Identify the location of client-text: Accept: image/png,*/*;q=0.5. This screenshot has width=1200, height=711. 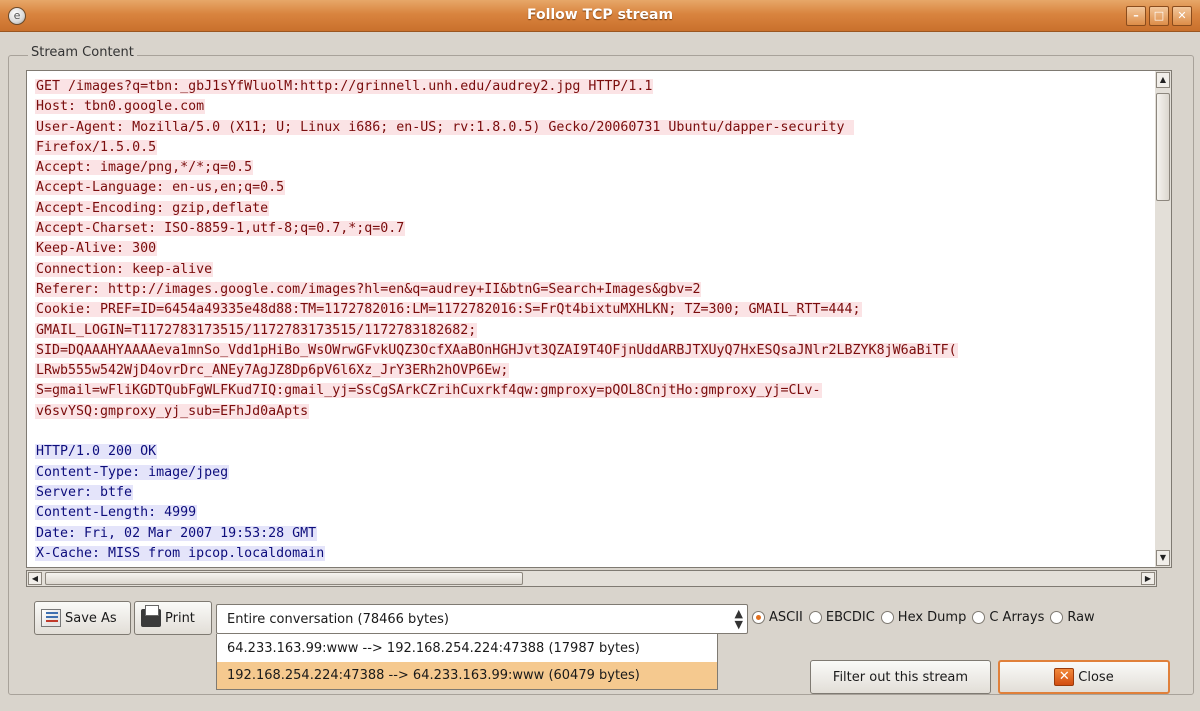
(144, 168).